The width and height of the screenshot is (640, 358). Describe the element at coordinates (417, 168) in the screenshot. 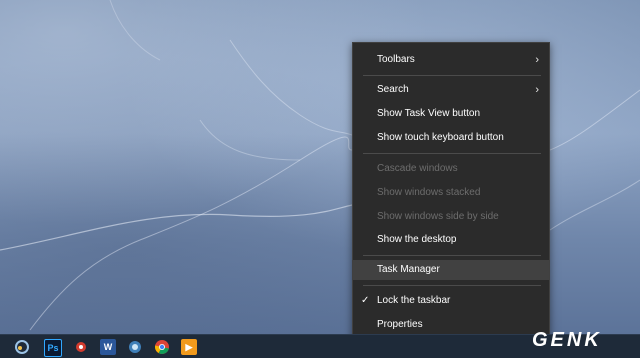

I see `menu-item-label: Cascade windows` at that location.